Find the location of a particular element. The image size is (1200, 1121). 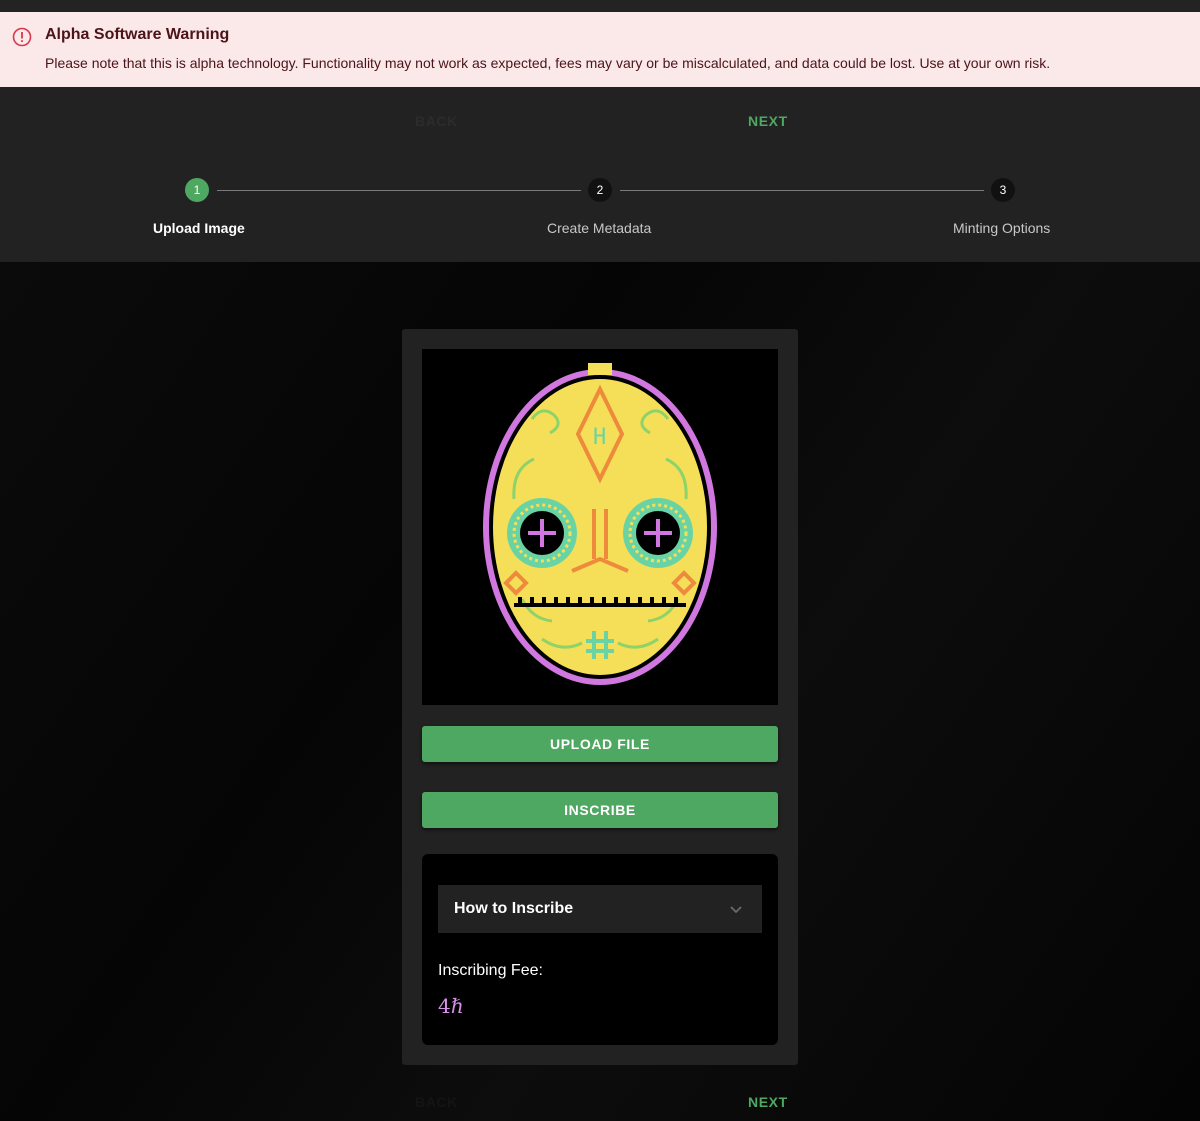

step-3-circle: 3 is located at coordinates (1003, 190).